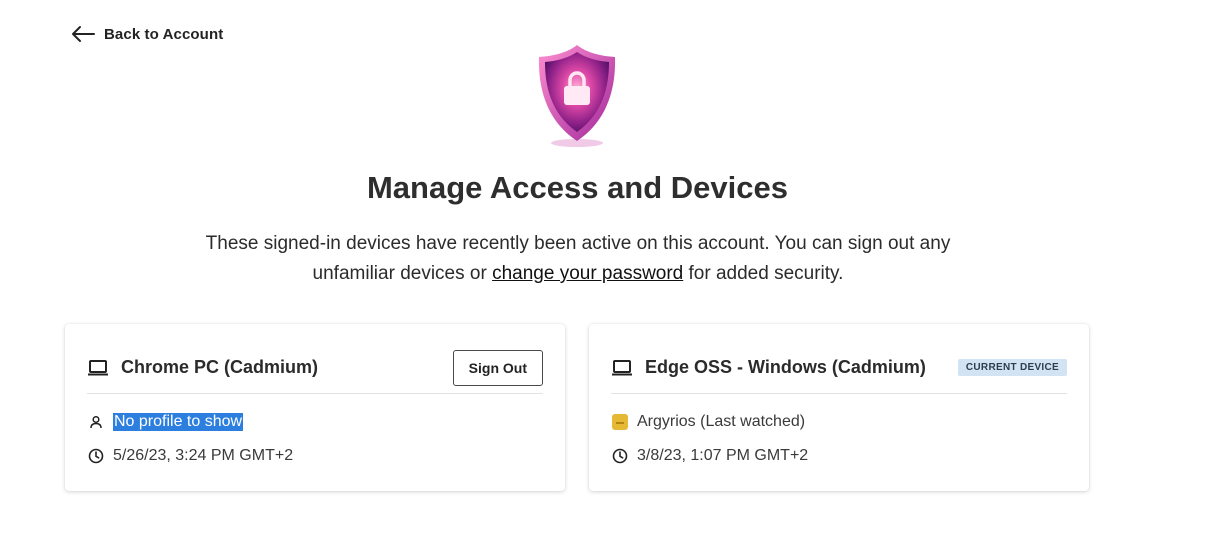 Image resolution: width=1224 pixels, height=545 pixels. I want to click on back-link-label: Back to Account, so click(164, 34).